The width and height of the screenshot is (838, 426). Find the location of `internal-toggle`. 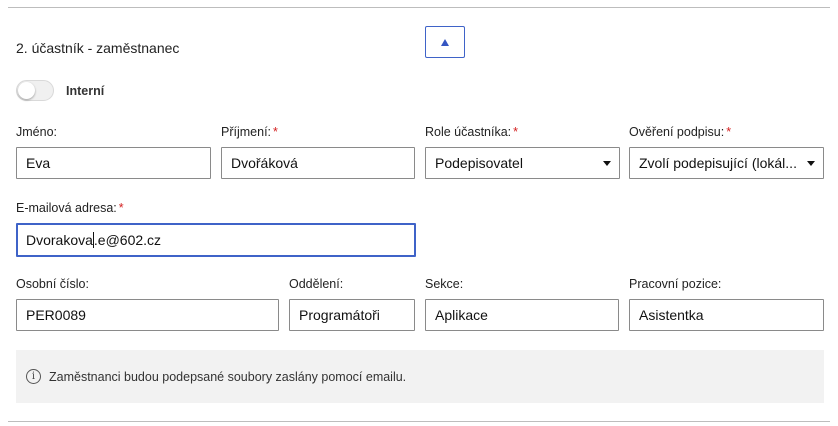

internal-toggle is located at coordinates (35, 90).